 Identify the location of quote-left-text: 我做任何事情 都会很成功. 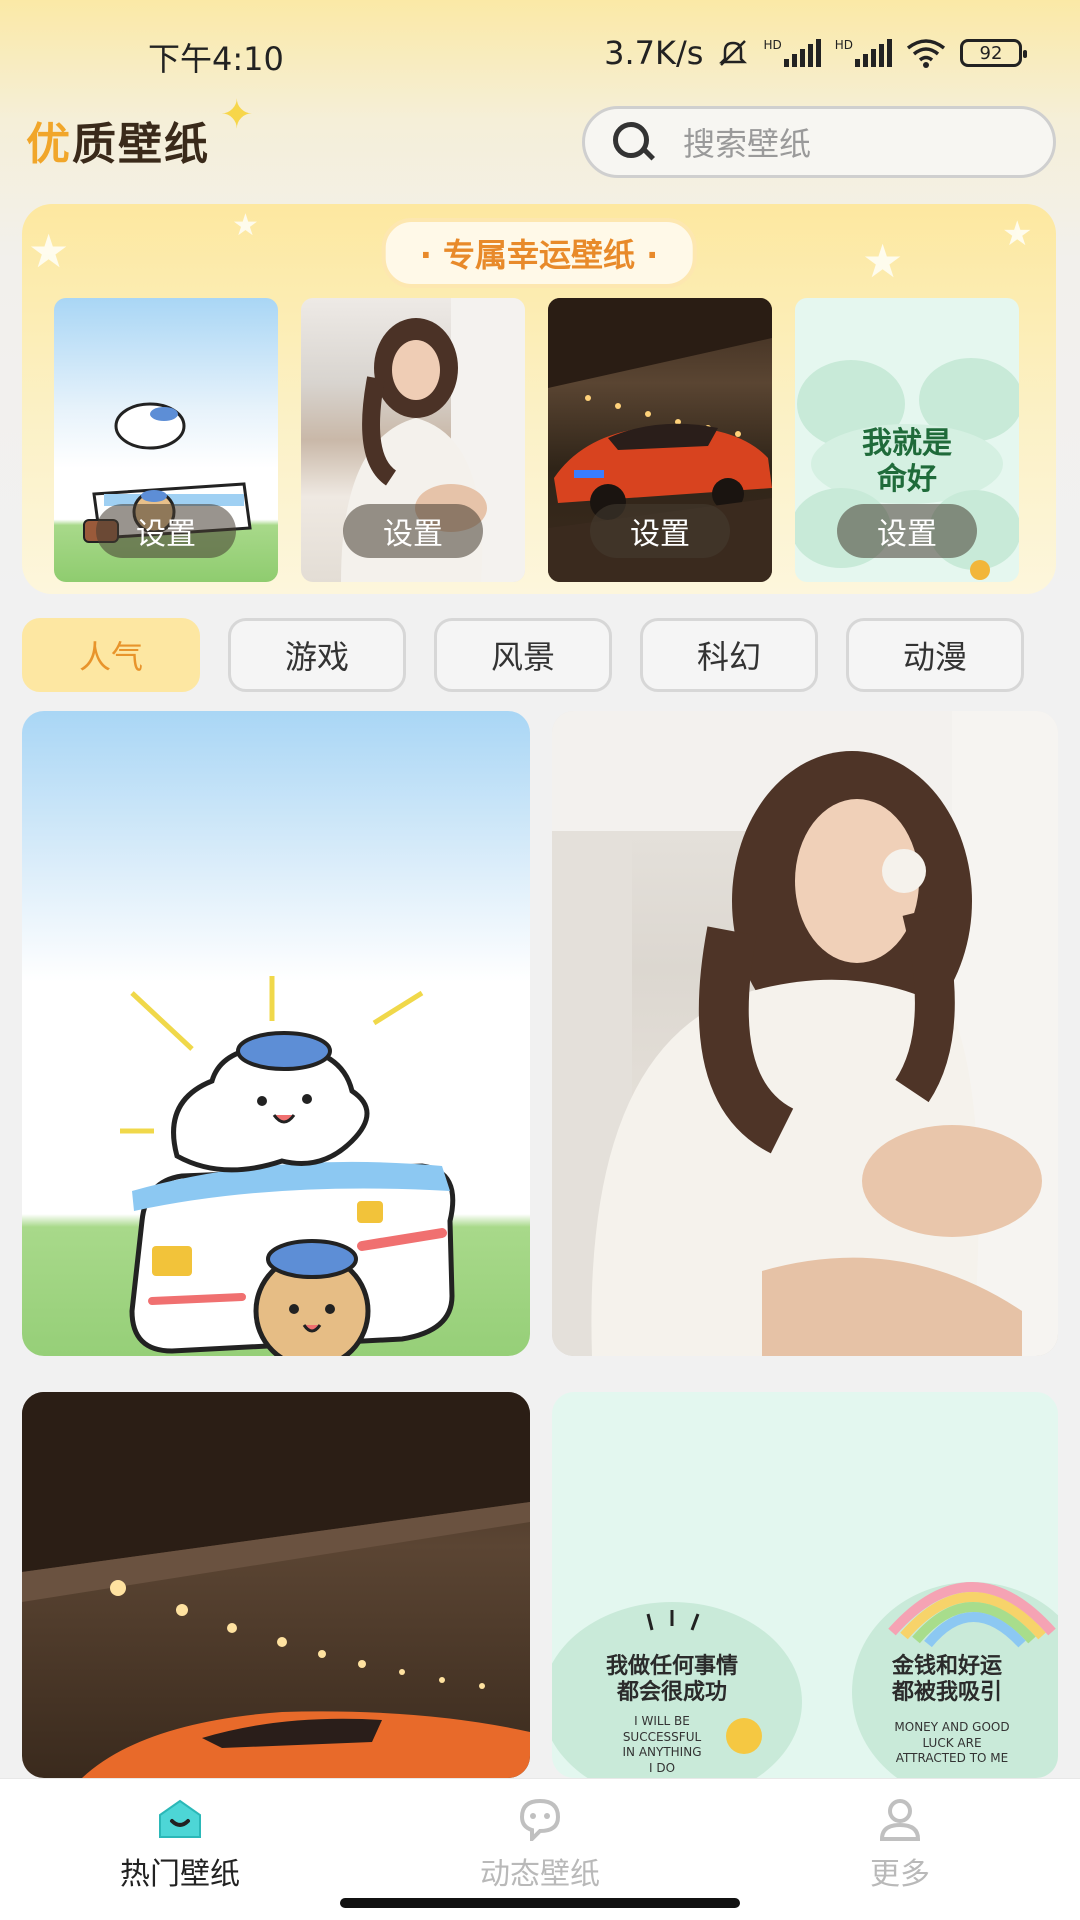
(671, 1680).